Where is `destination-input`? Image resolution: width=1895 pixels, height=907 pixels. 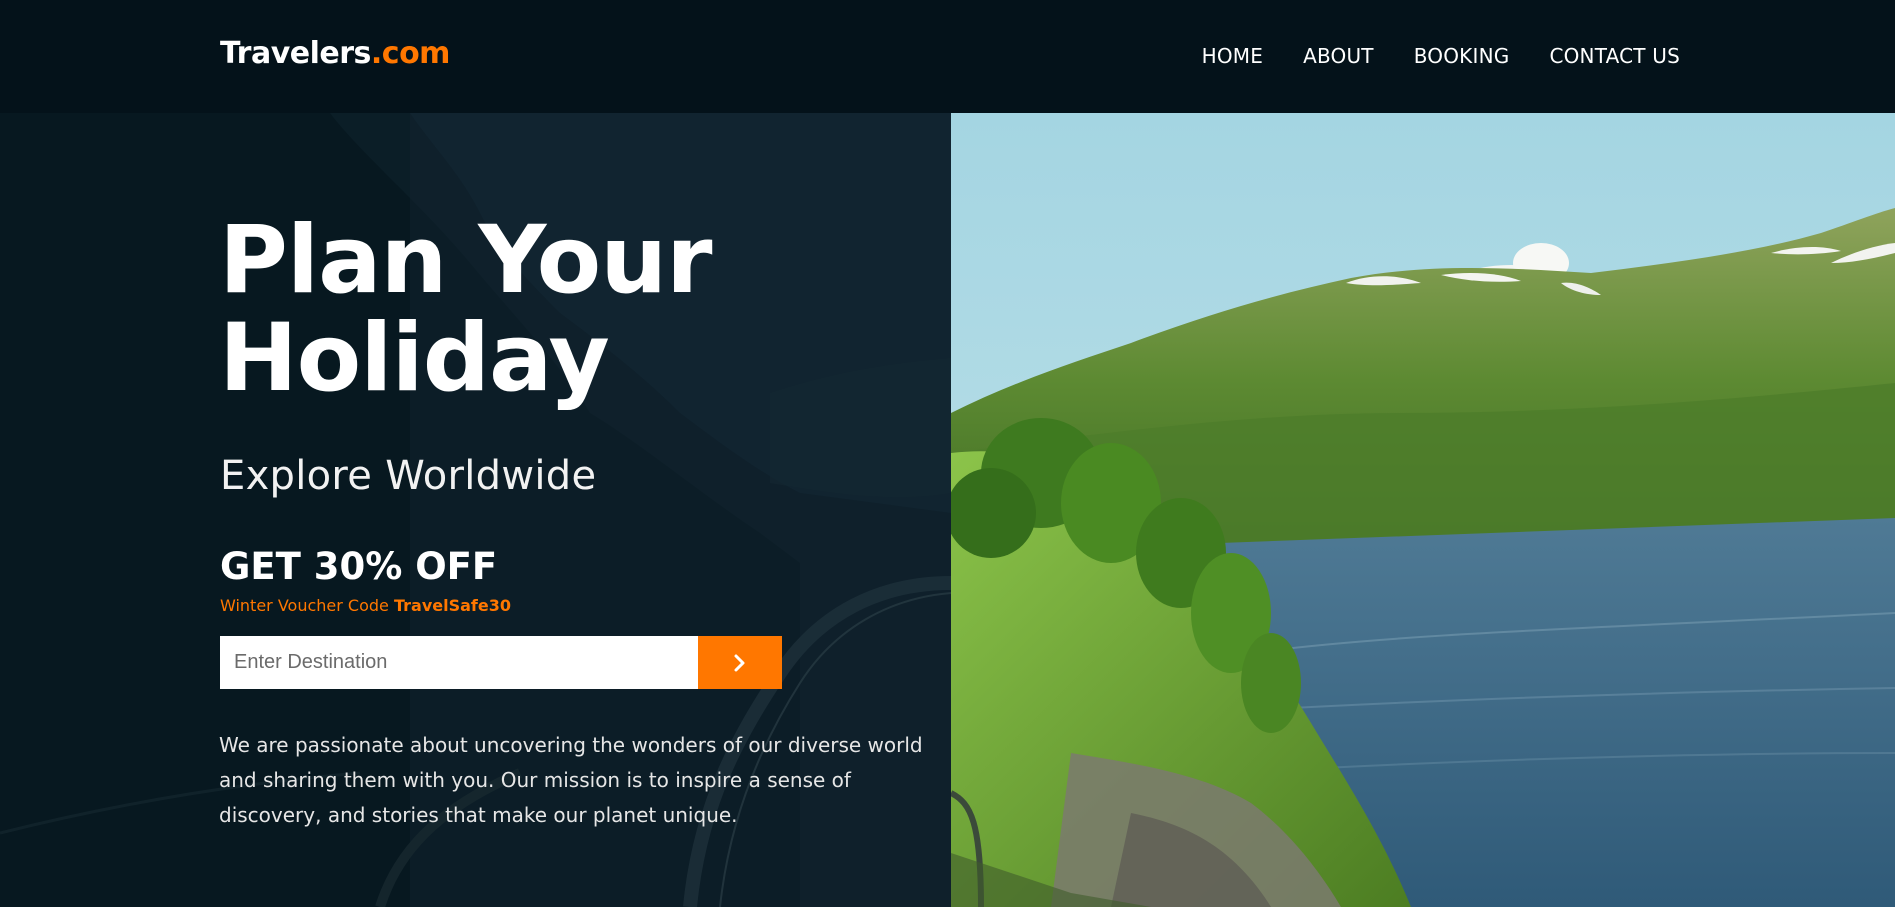 destination-input is located at coordinates (459, 662).